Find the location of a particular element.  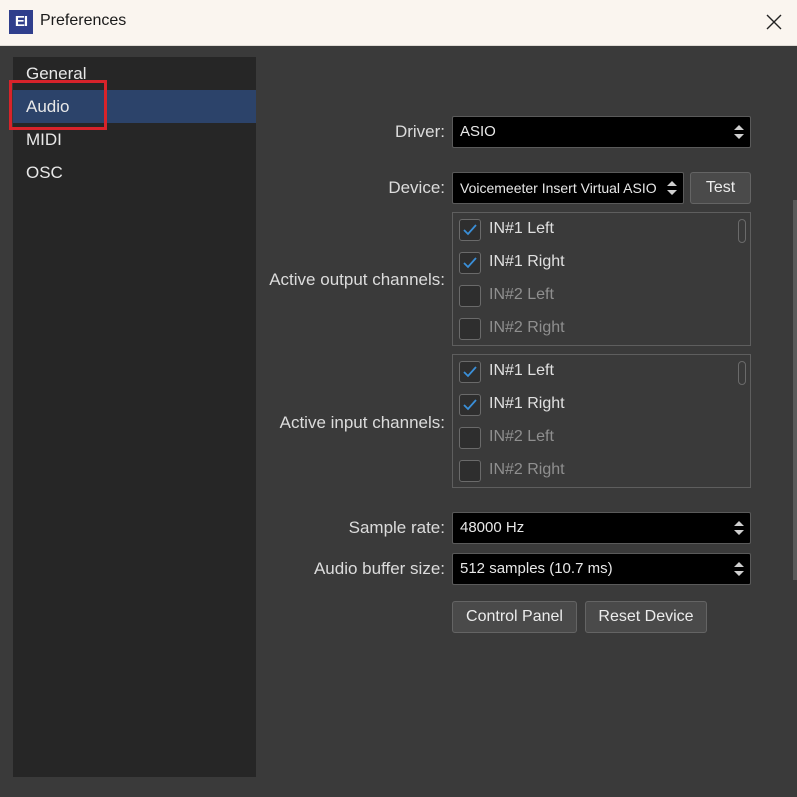

input-channel-label: IN#2 Left is located at coordinates (521, 436).